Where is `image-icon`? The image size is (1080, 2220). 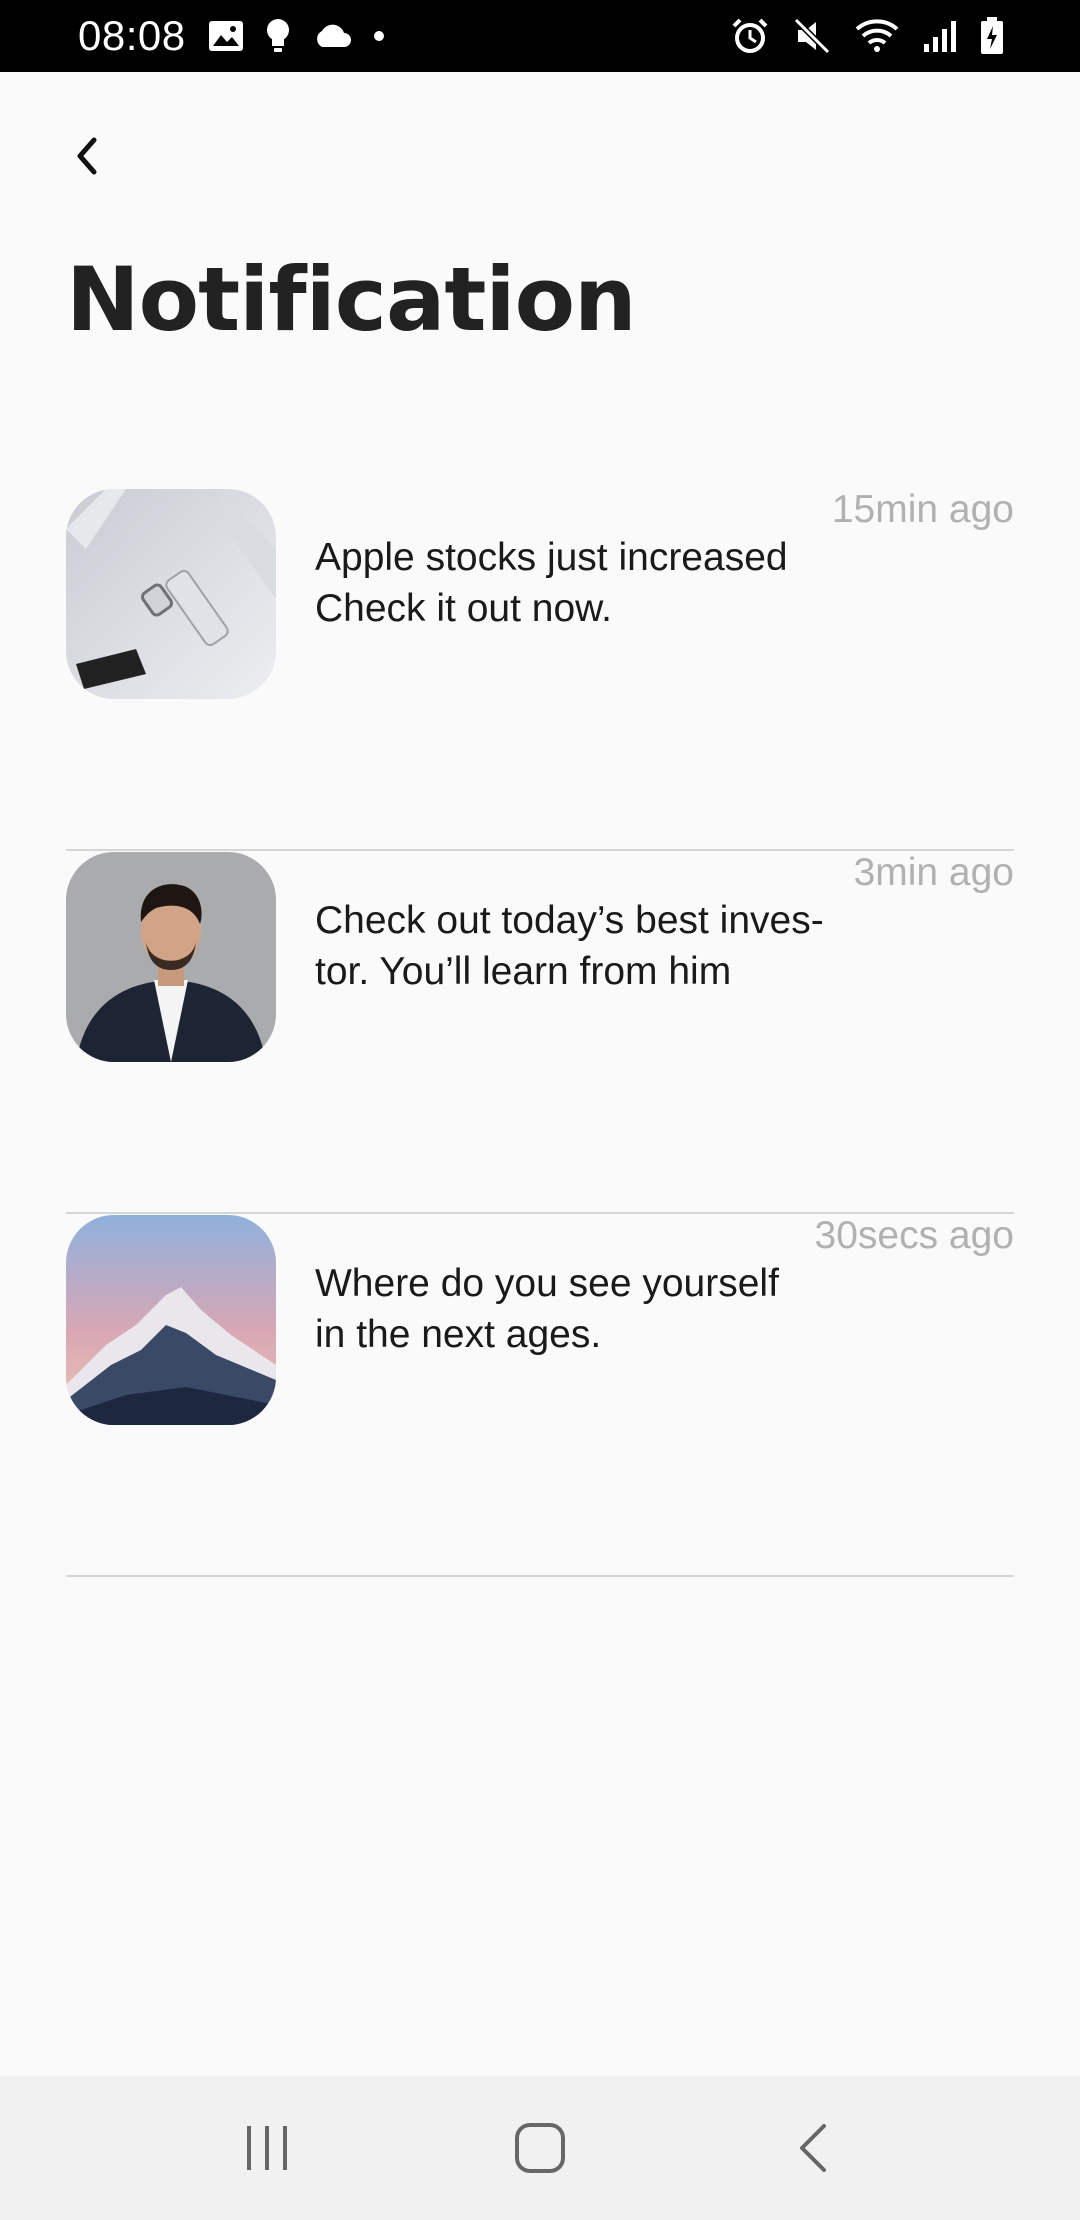
image-icon is located at coordinates (226, 36).